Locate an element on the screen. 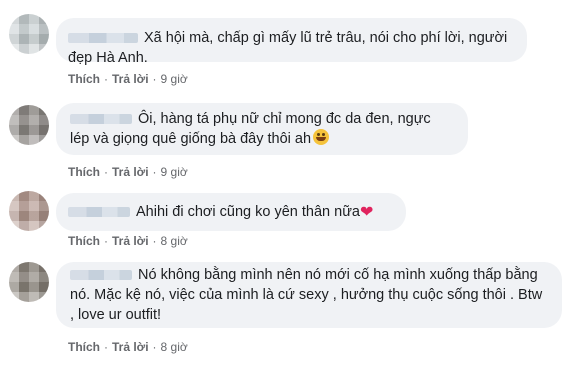 This screenshot has height=368, width=580. grinning-face-emoji-icon is located at coordinates (321, 137).